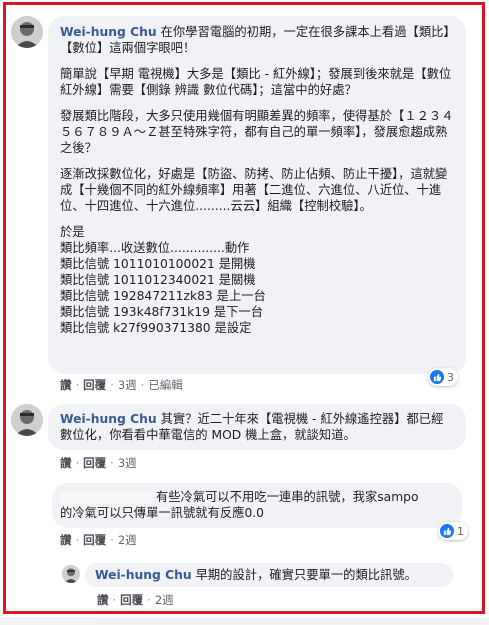 The width and height of the screenshot is (489, 625). I want to click on reply-bubble: Wei-hung Chu 早期的設計，確實只要單一的類比訊號。, so click(269, 575).